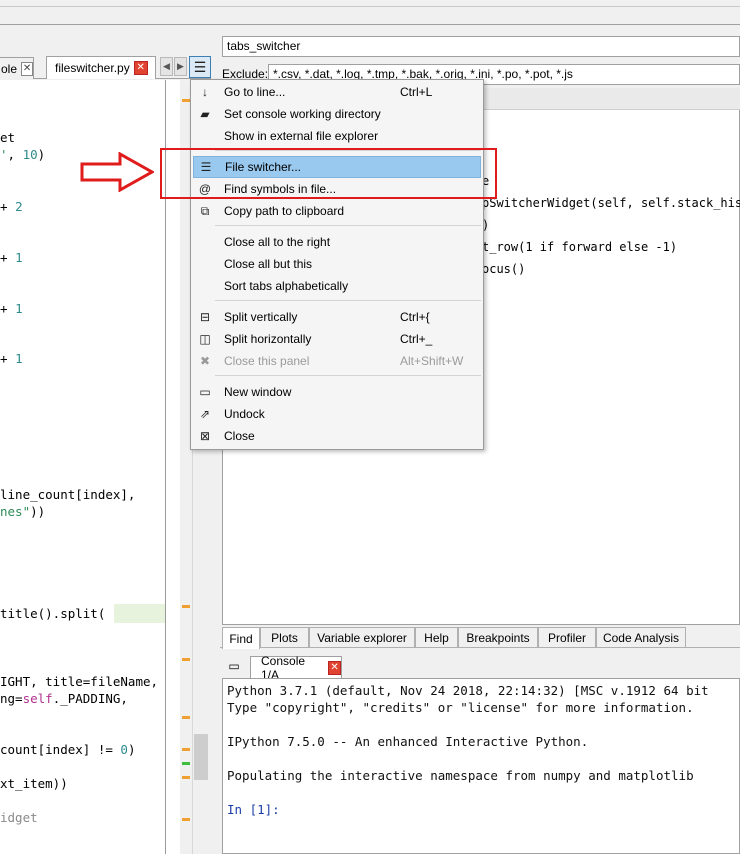  I want to click on code-line: count[index] != 0), so click(68, 749).